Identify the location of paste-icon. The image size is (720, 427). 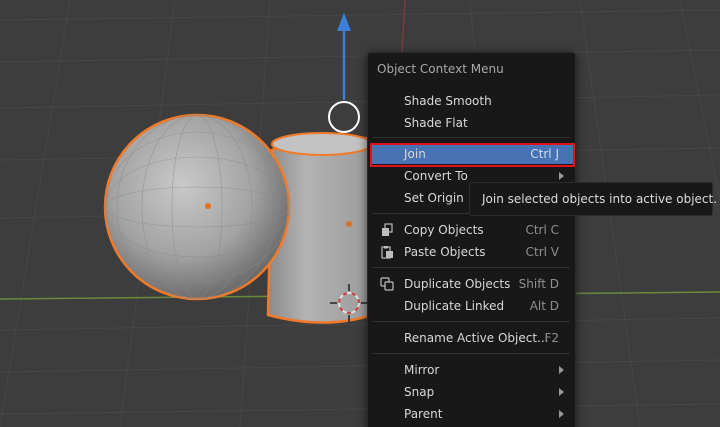
(387, 252).